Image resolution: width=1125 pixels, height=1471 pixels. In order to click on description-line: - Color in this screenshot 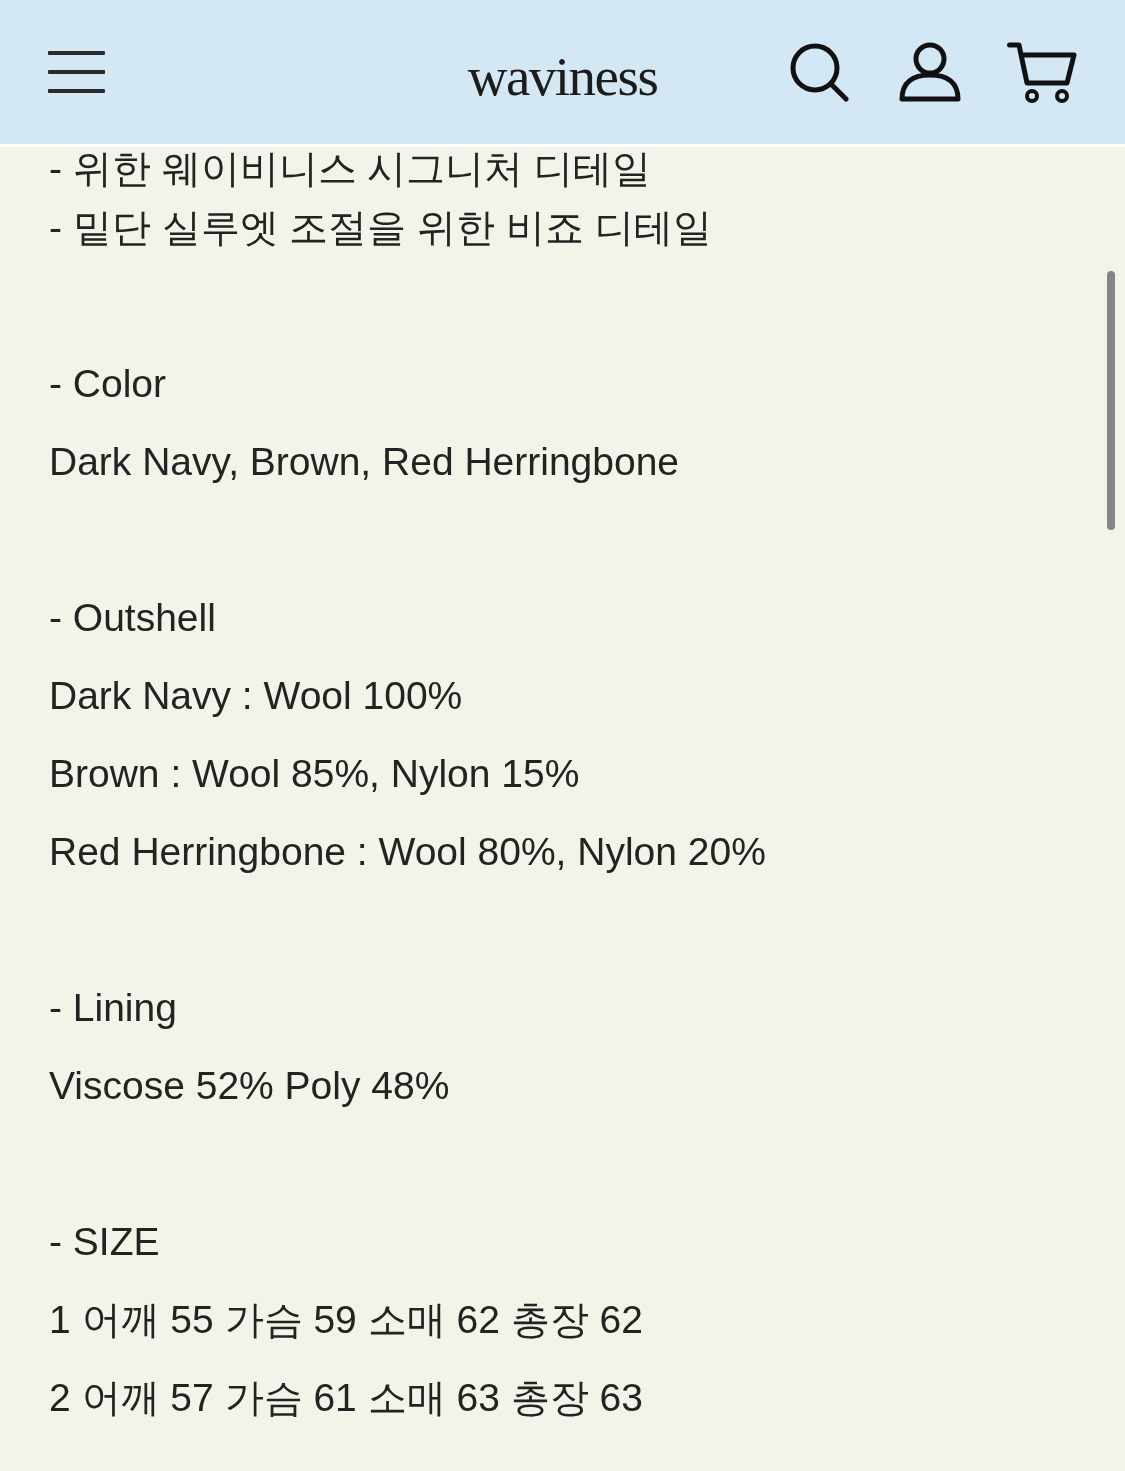, I will do `click(108, 384)`.